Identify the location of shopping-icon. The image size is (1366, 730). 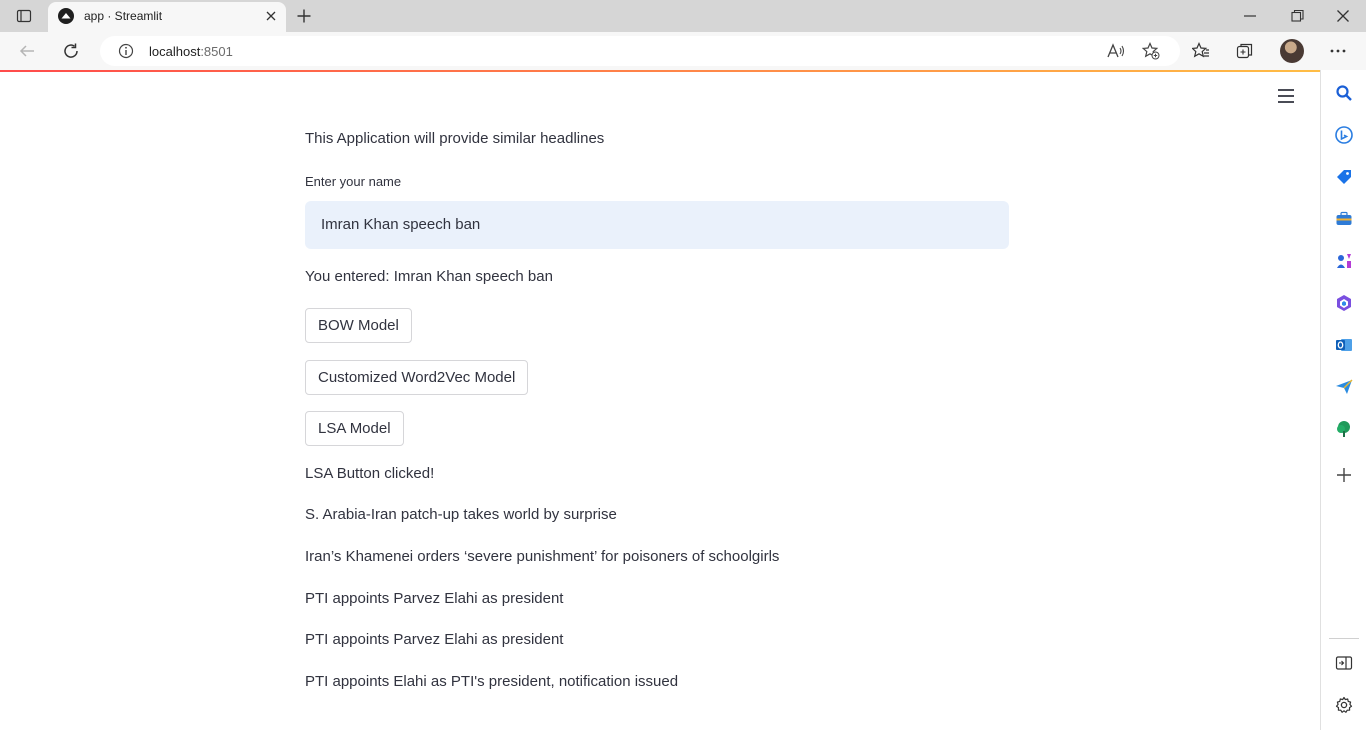
(1344, 177).